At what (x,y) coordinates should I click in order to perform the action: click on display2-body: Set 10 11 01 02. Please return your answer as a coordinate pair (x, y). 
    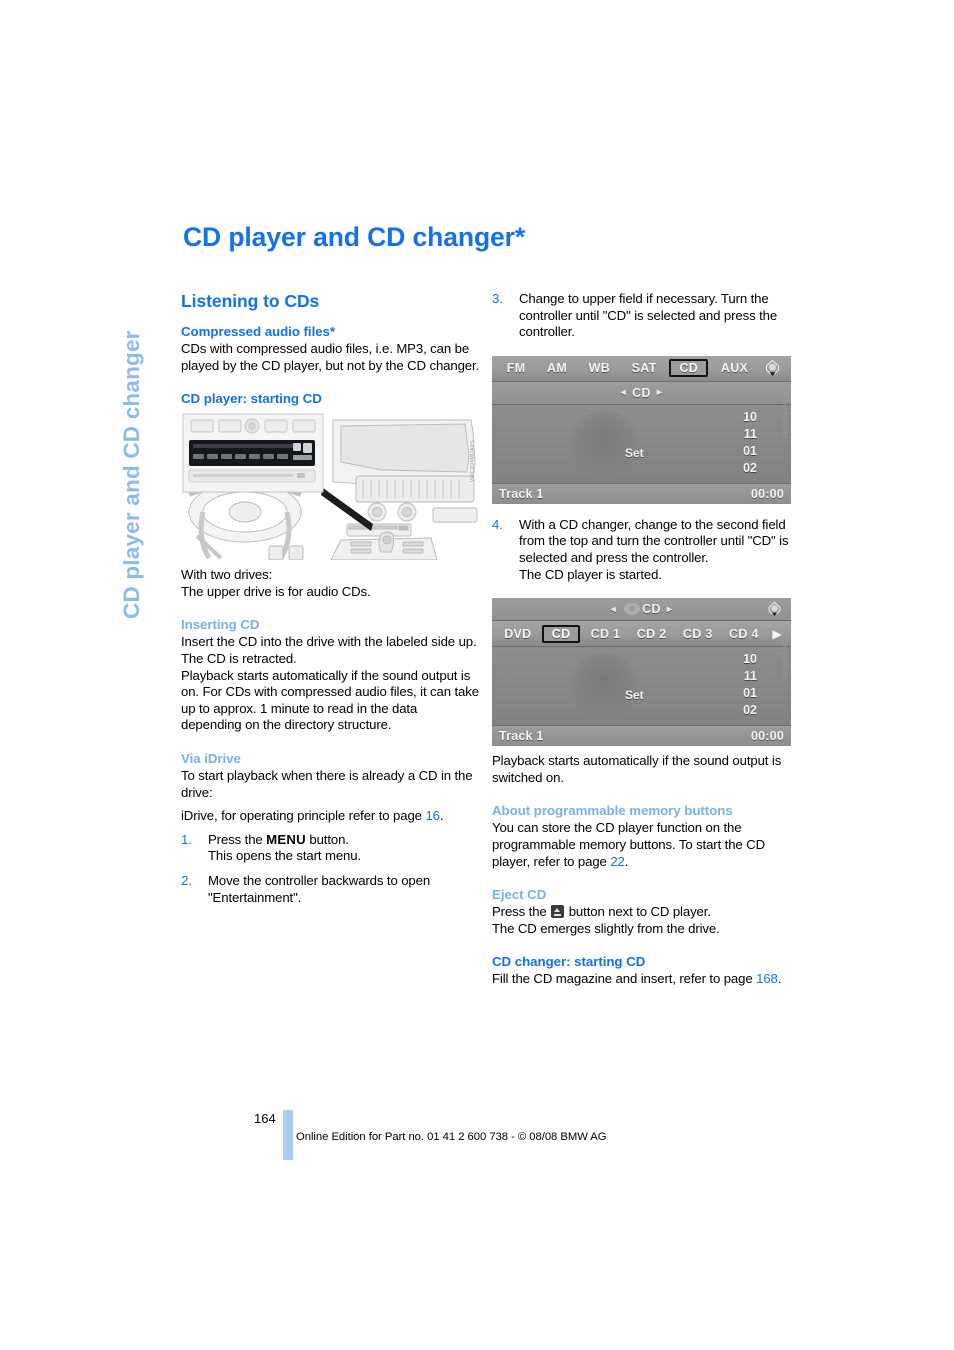
    Looking at the image, I should click on (641, 686).